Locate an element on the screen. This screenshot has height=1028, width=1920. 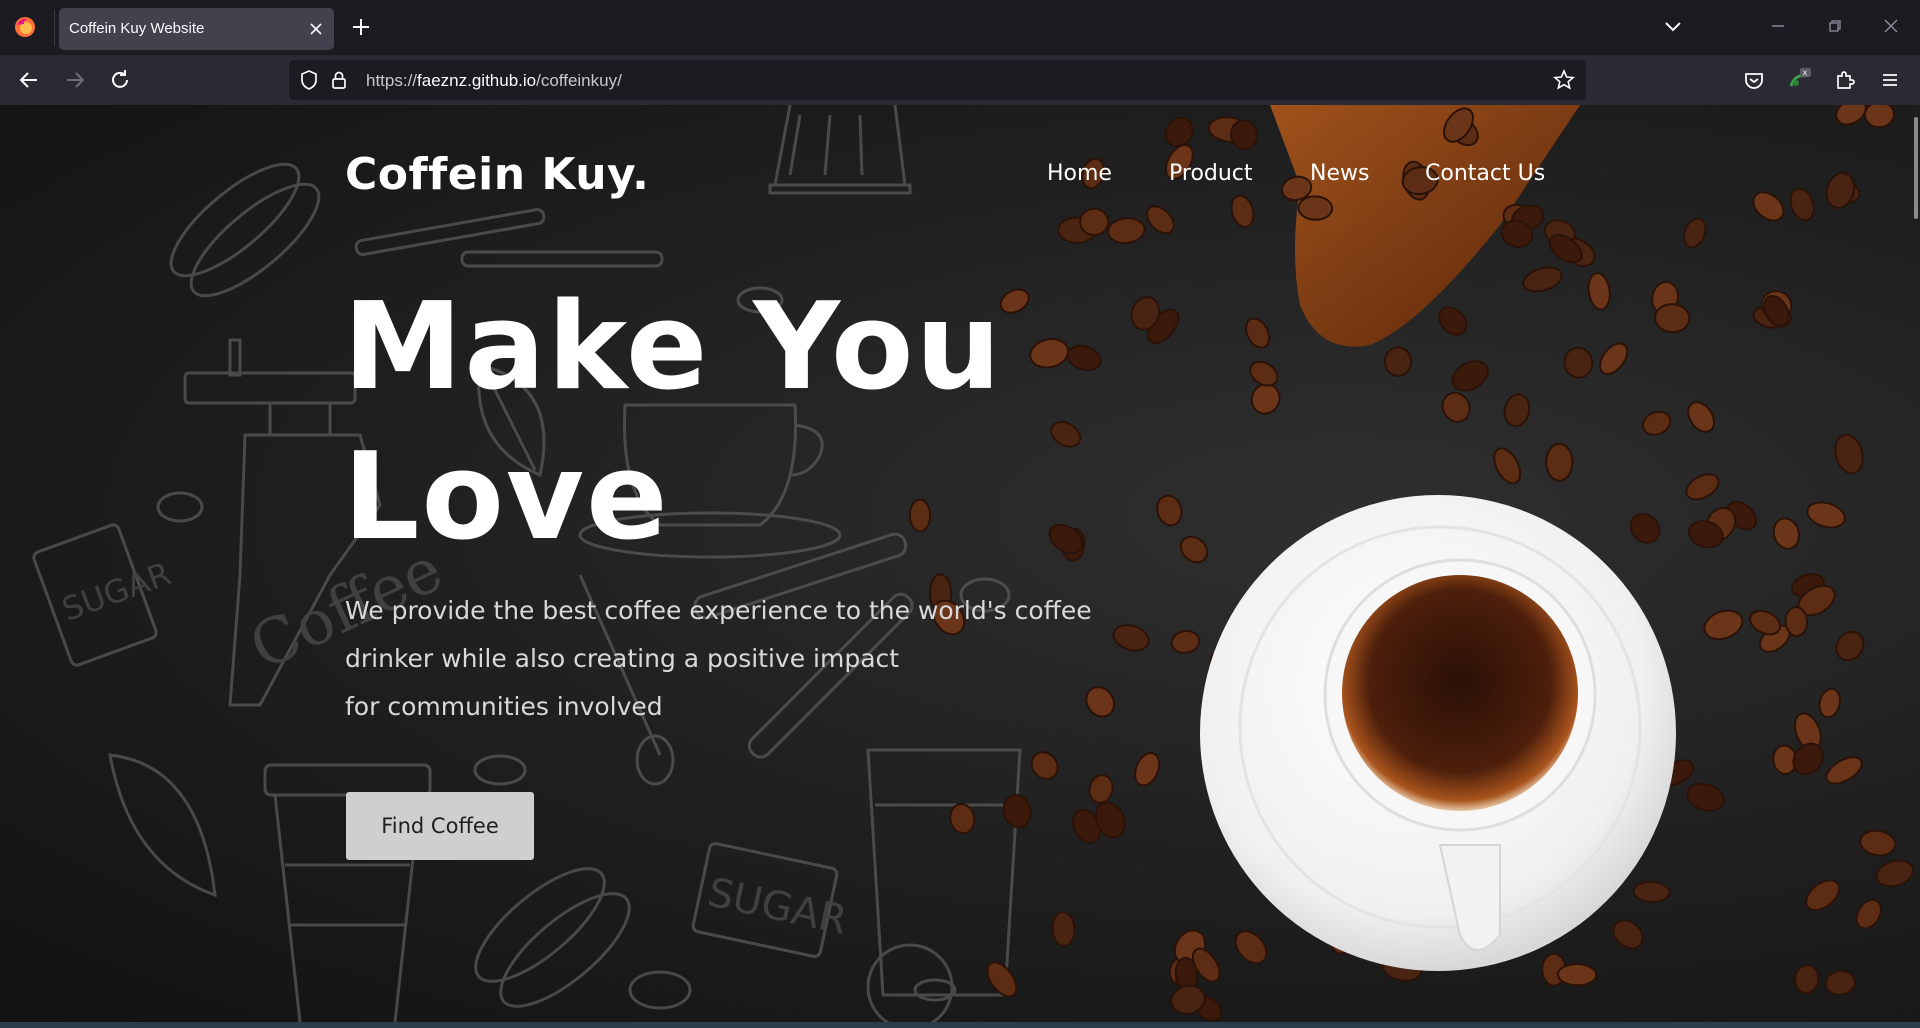
firefox-logo-icon is located at coordinates (25, 27).